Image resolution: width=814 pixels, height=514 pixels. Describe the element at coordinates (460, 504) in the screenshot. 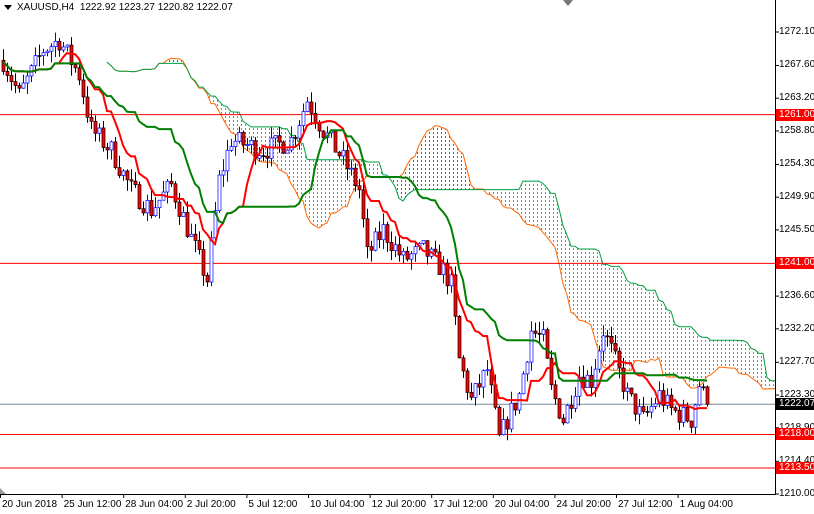

I see `time-axis-label: 17 Jul 12:00` at that location.